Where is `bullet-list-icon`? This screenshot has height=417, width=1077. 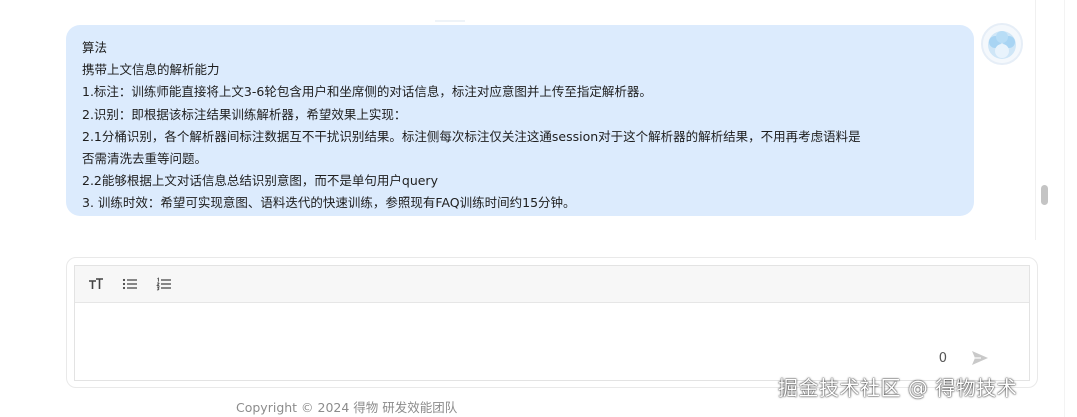
bullet-list-icon is located at coordinates (129, 284).